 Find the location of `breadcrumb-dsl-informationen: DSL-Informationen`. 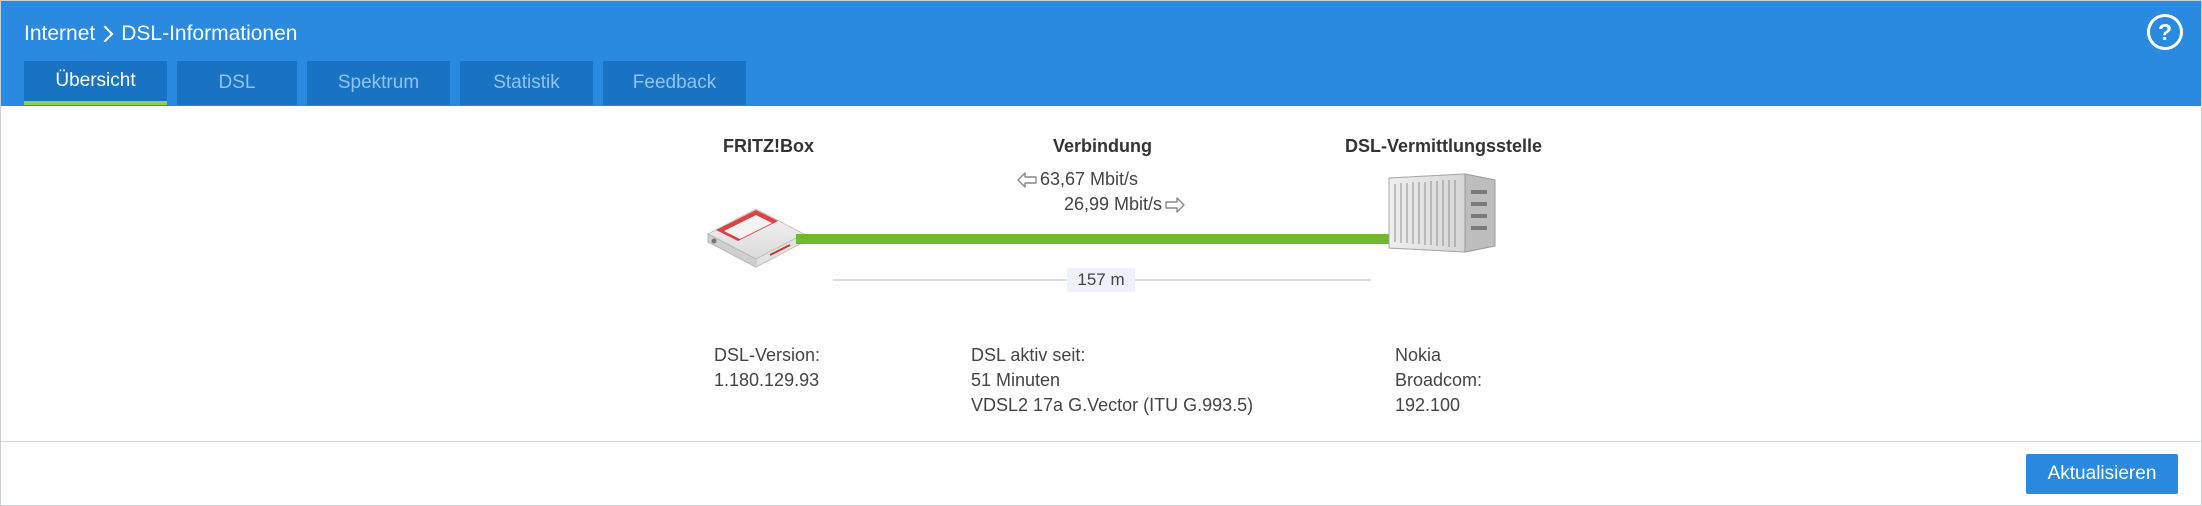

breadcrumb-dsl-informationen: DSL-Informationen is located at coordinates (209, 33).